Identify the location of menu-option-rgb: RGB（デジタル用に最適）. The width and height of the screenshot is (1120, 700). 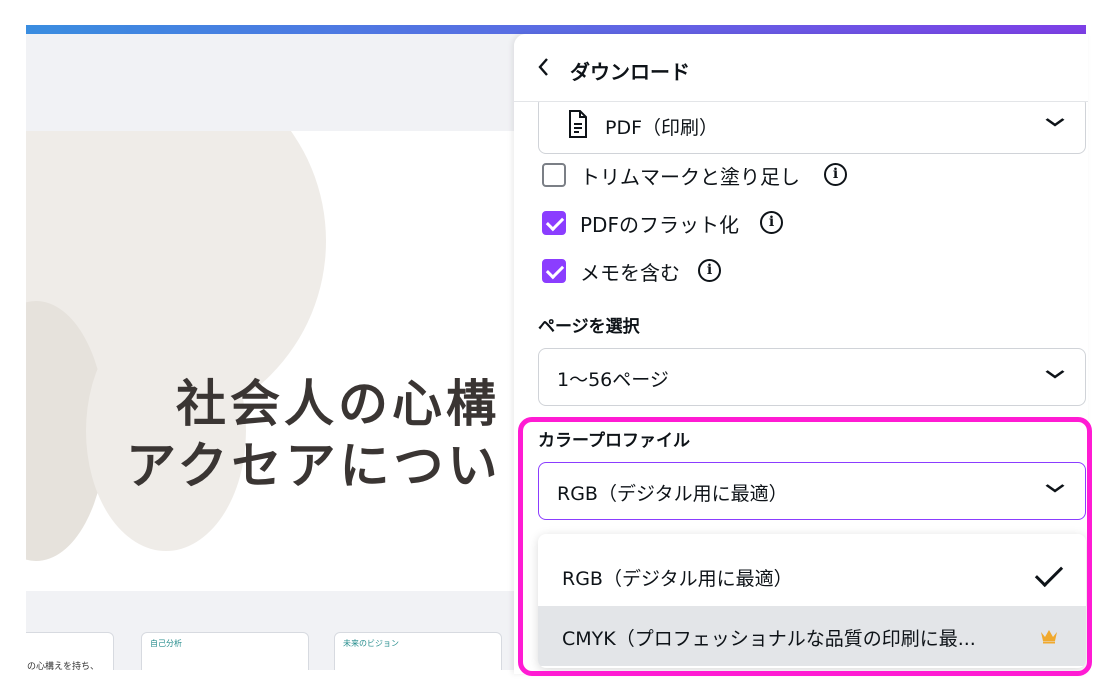
(812, 576).